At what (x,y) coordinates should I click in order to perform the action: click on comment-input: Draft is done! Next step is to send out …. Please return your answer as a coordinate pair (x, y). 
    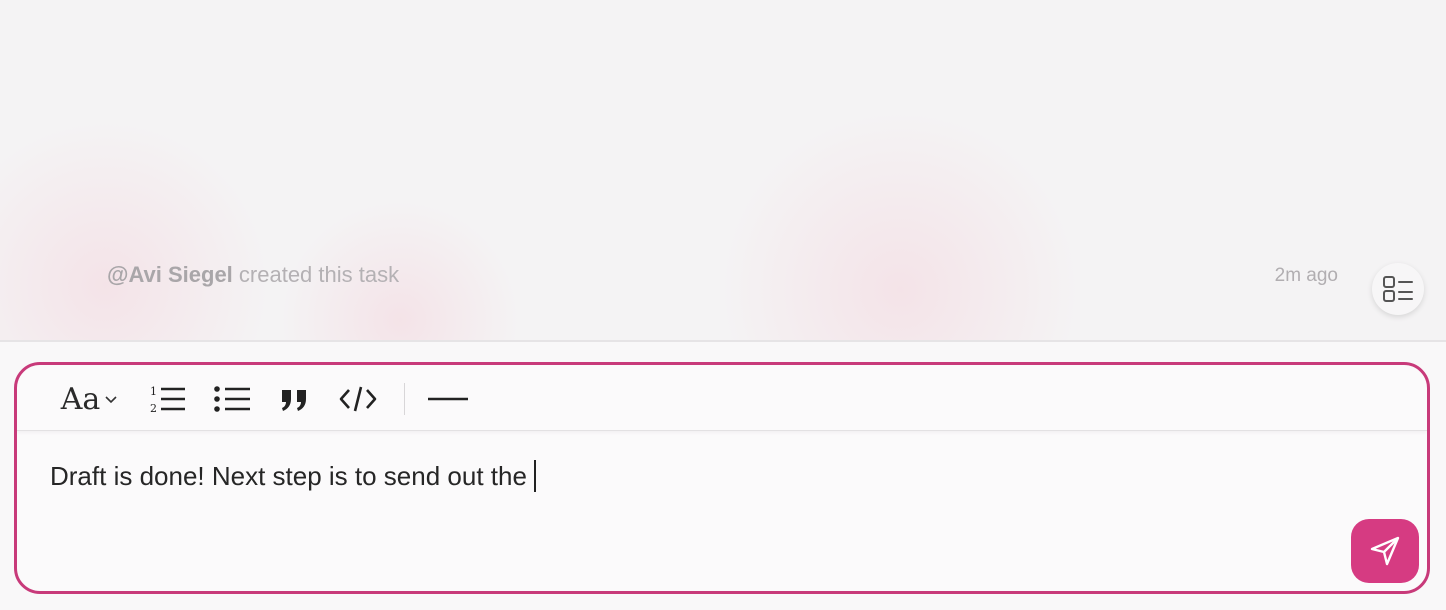
    Looking at the image, I should click on (293, 476).